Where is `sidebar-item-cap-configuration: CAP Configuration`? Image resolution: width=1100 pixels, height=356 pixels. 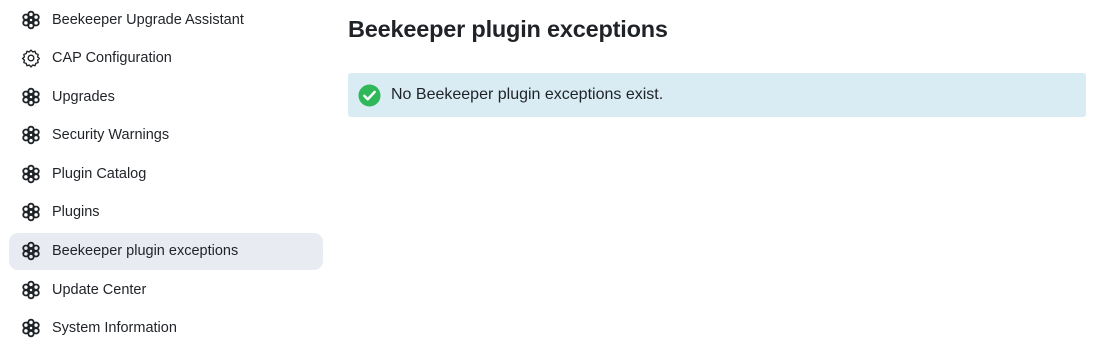 sidebar-item-cap-configuration: CAP Configuration is located at coordinates (166, 58).